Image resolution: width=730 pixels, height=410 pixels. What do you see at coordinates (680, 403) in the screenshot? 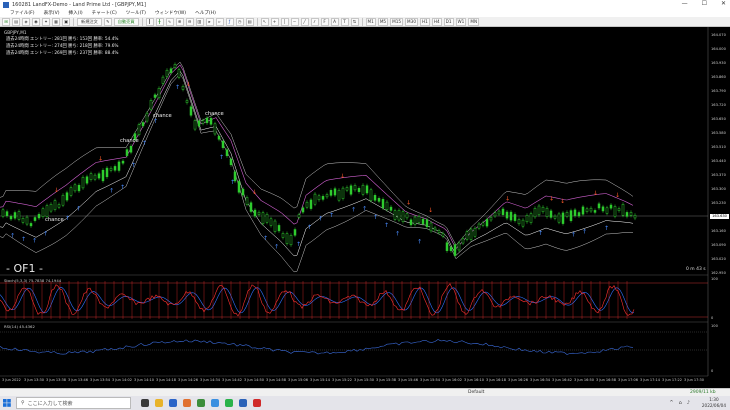
I see `network-icon: ⌂` at bounding box center [680, 403].